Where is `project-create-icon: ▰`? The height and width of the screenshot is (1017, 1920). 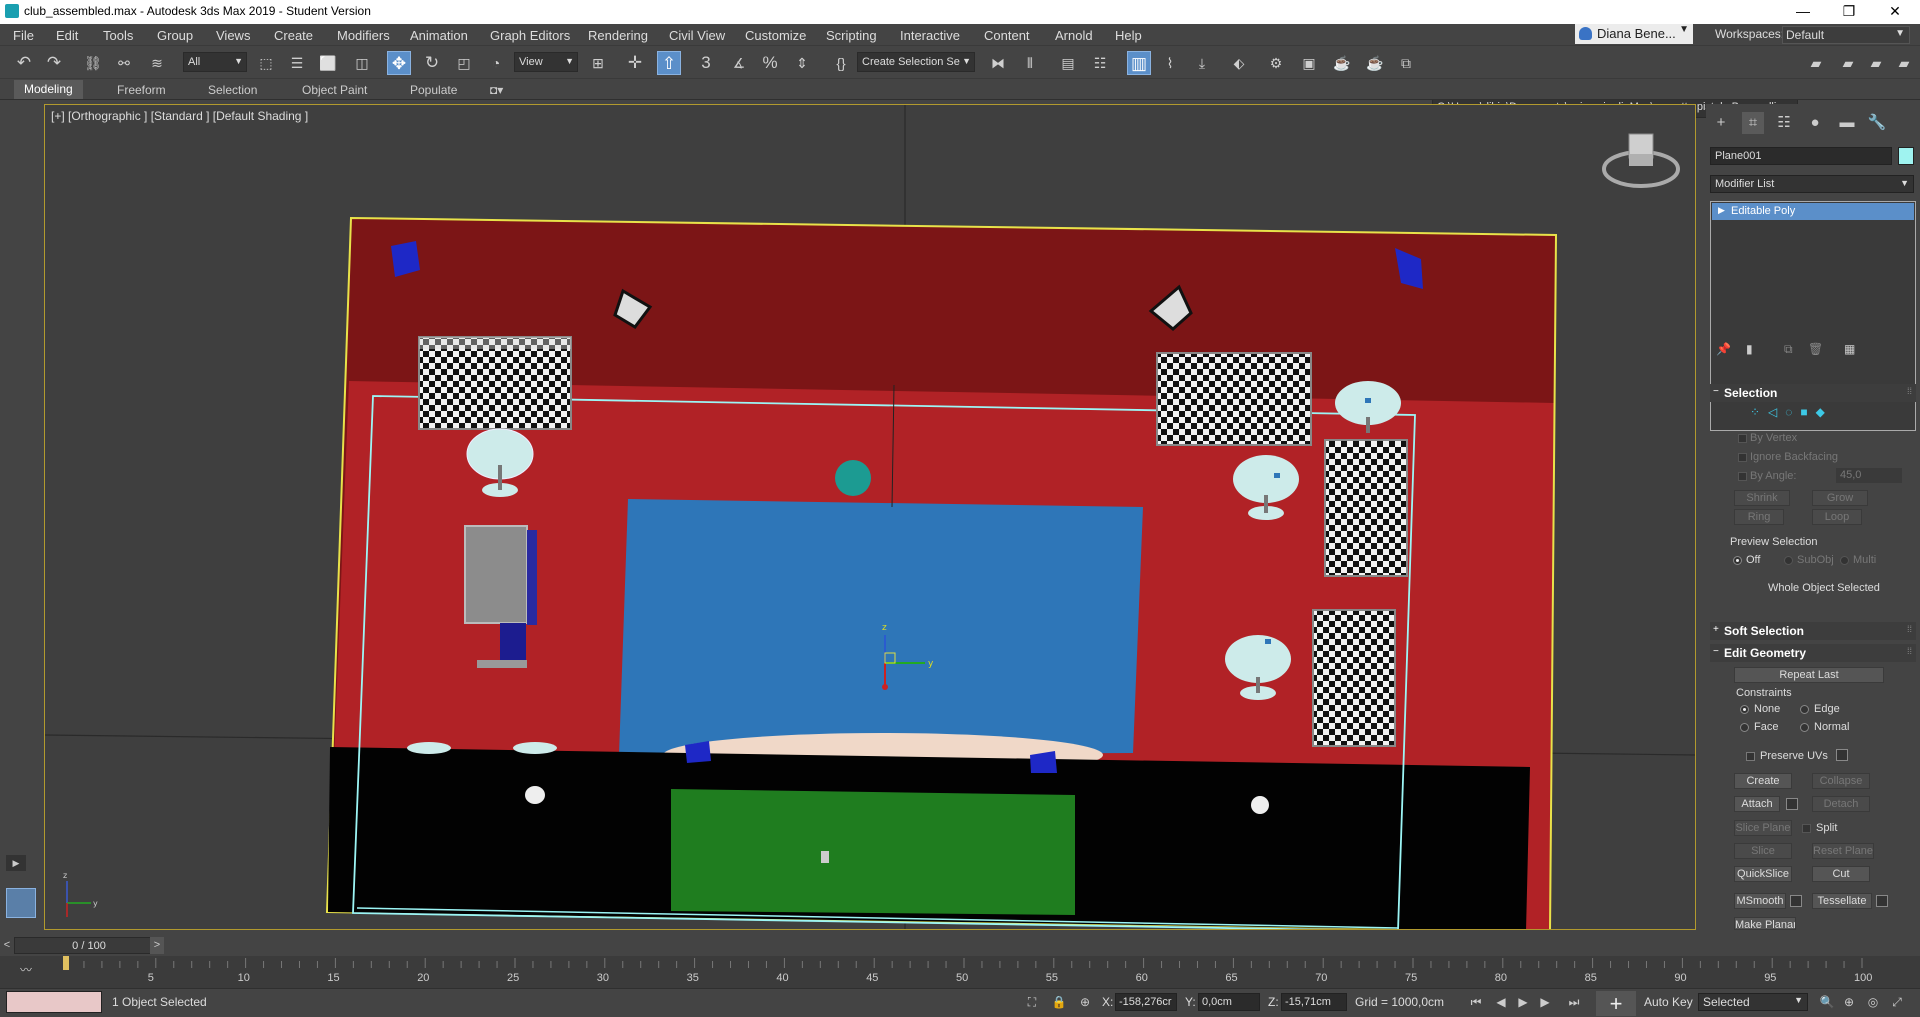
project-create-icon: ▰ is located at coordinates (1876, 63).